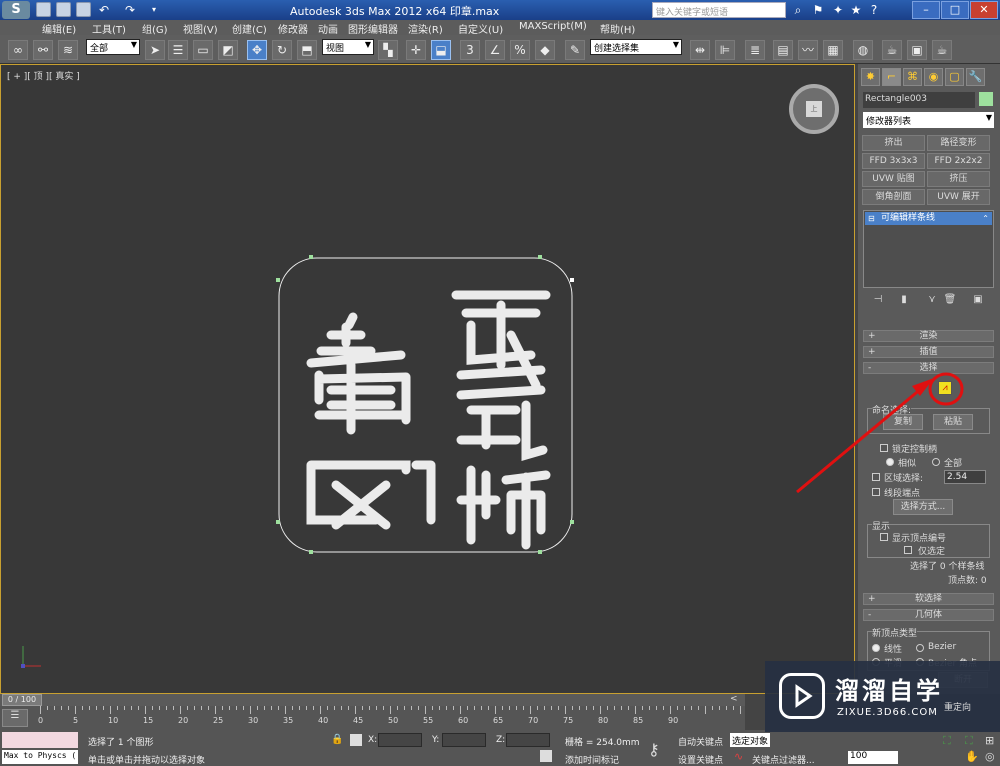  I want to click on rollout-soft-selection: + 软选择, so click(928, 599).